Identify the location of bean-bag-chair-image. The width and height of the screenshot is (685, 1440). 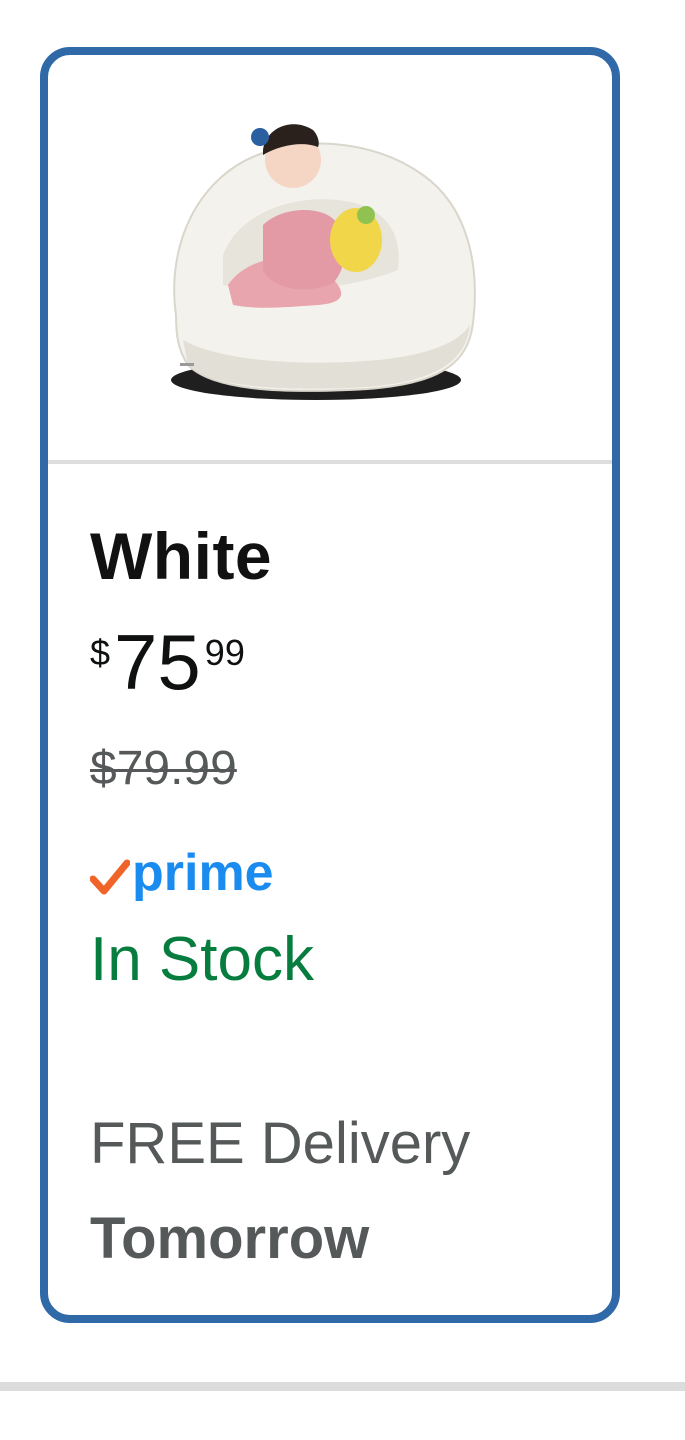
(323, 262).